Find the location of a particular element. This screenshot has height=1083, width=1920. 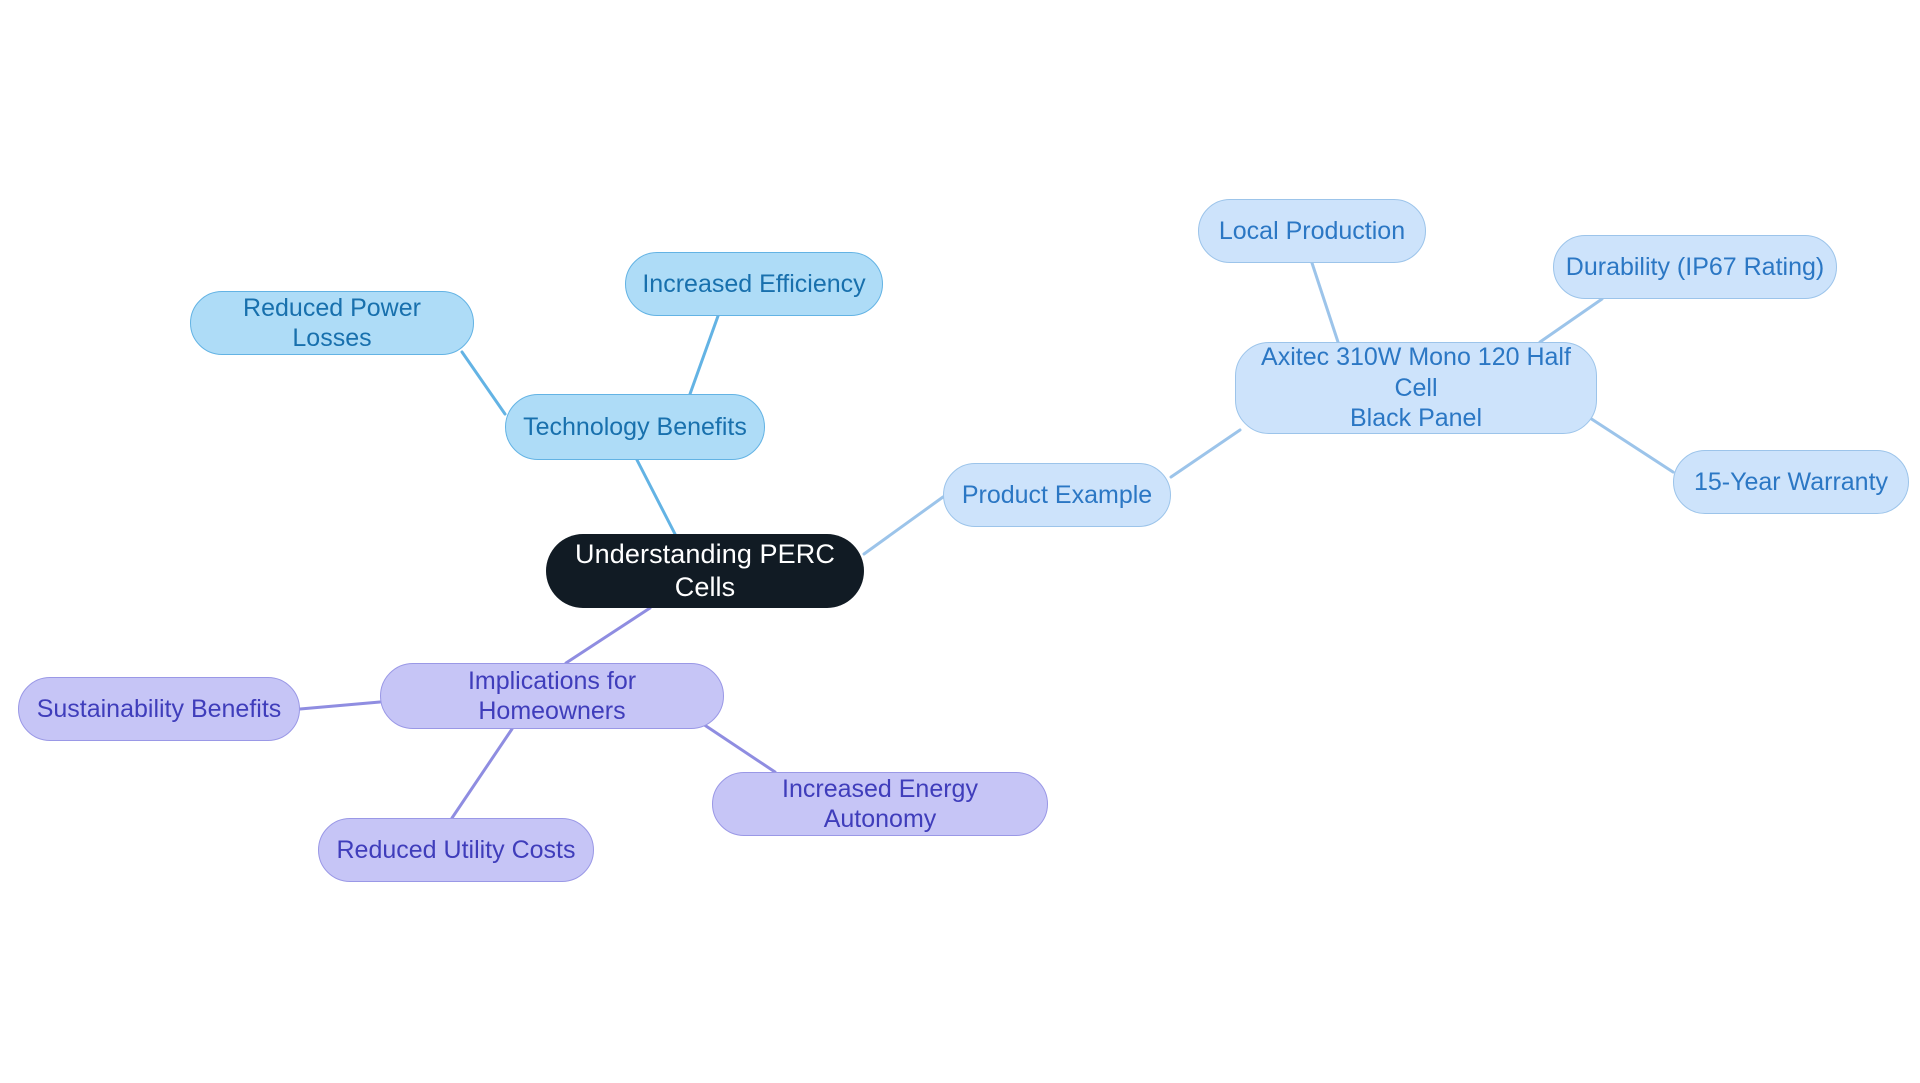

mindmap-node-local-production: Local Production is located at coordinates (1312, 231).